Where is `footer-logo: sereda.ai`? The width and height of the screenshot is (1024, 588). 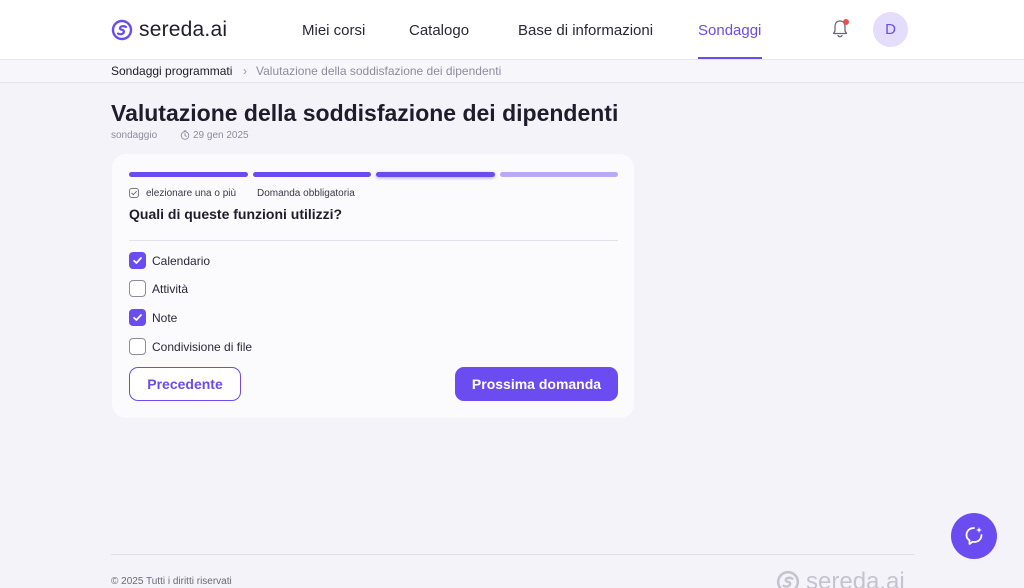 footer-logo: sereda.ai is located at coordinates (840, 578).